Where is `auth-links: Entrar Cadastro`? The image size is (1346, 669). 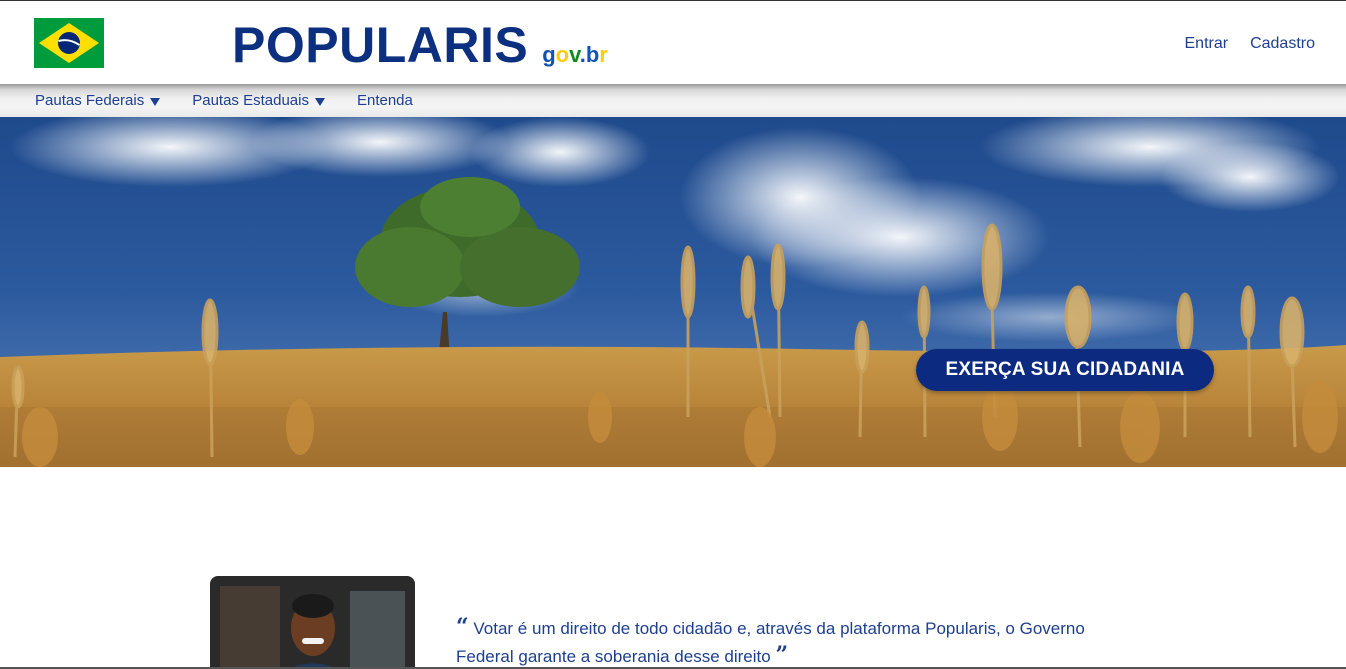 auth-links: Entrar Cadastro is located at coordinates (1250, 44).